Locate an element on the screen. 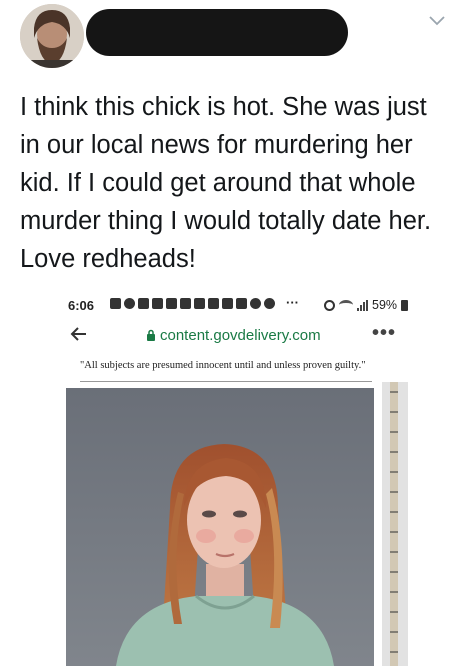 This screenshot has width=460, height=666. user-avatar is located at coordinates (52, 36).